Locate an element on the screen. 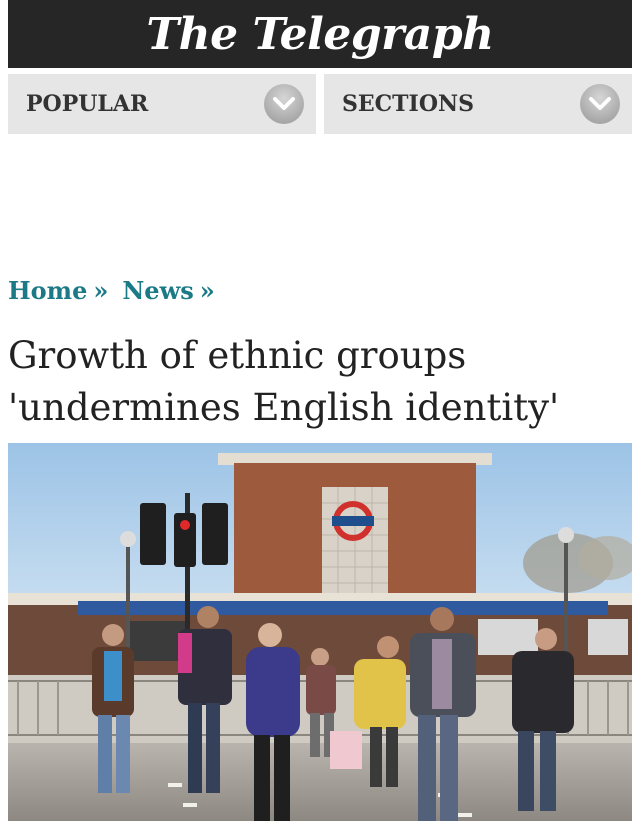  popular-label: POPULAR is located at coordinates (87, 104).